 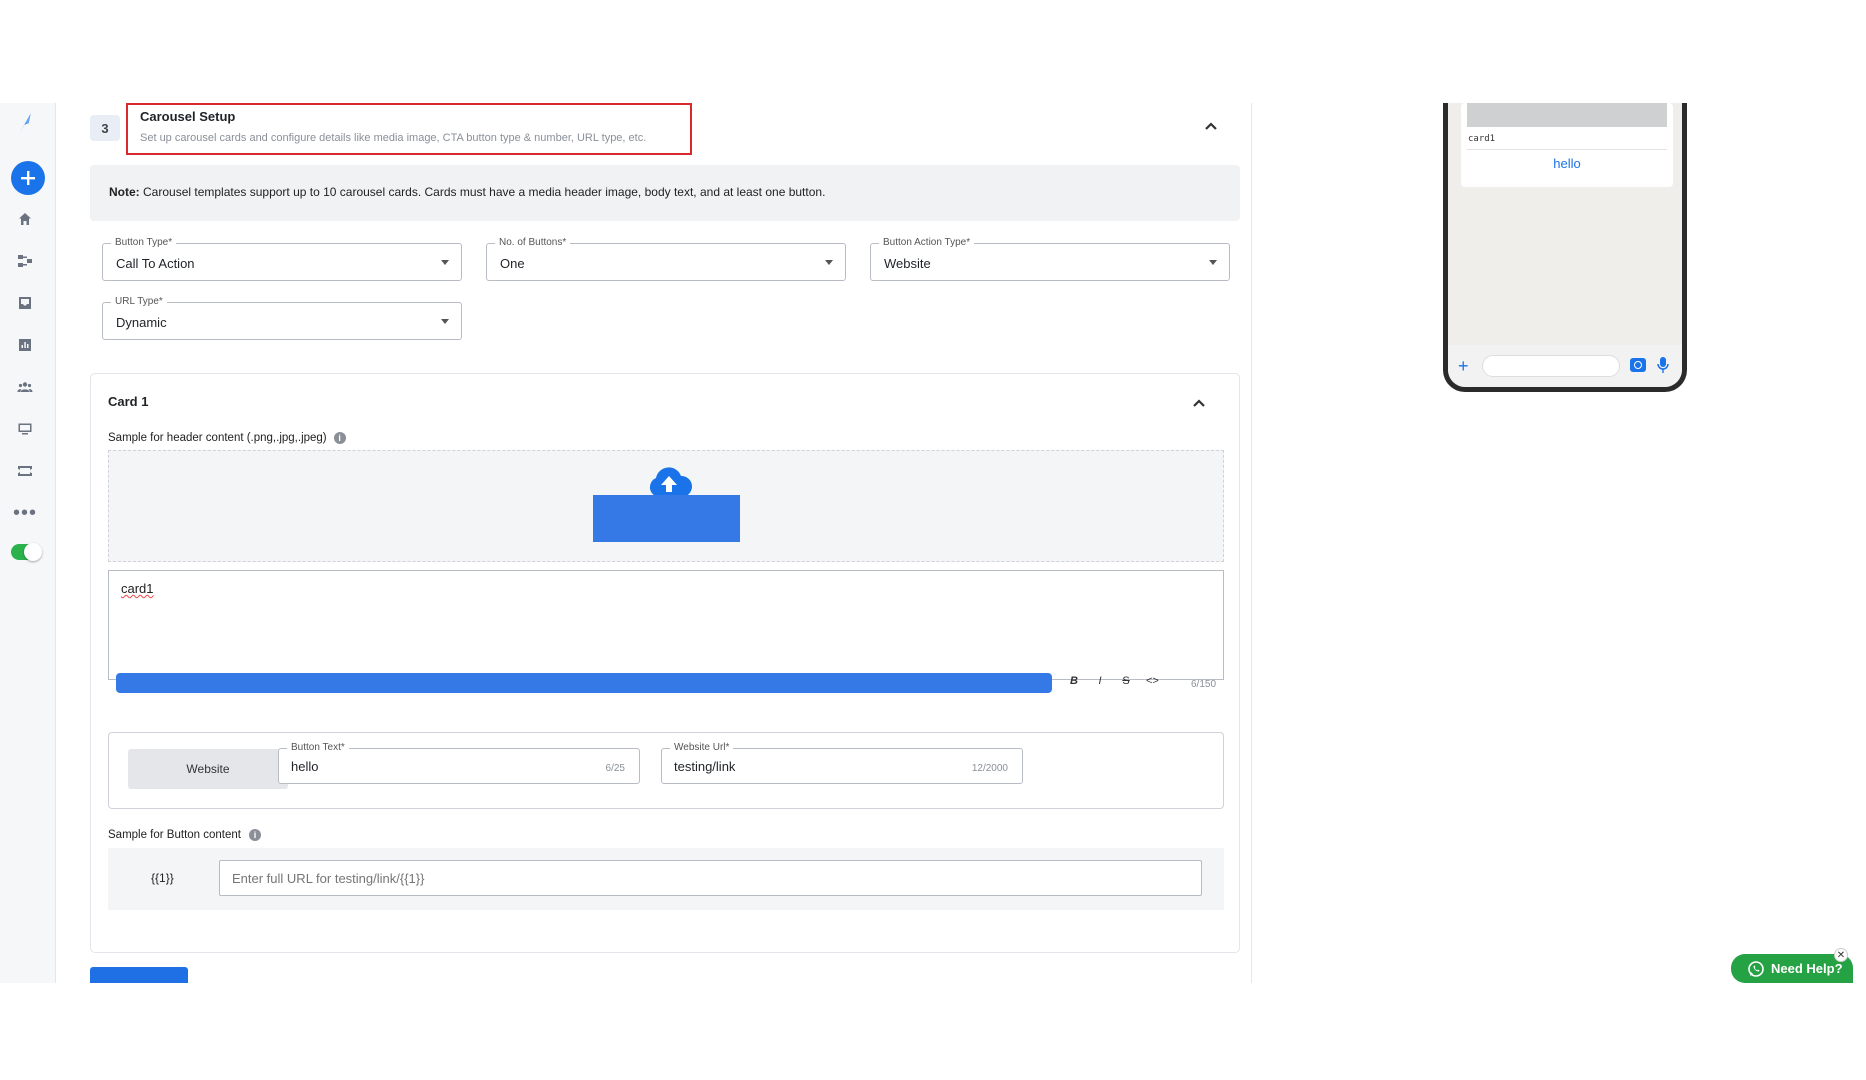 I want to click on status-toggle, so click(x=26, y=552).